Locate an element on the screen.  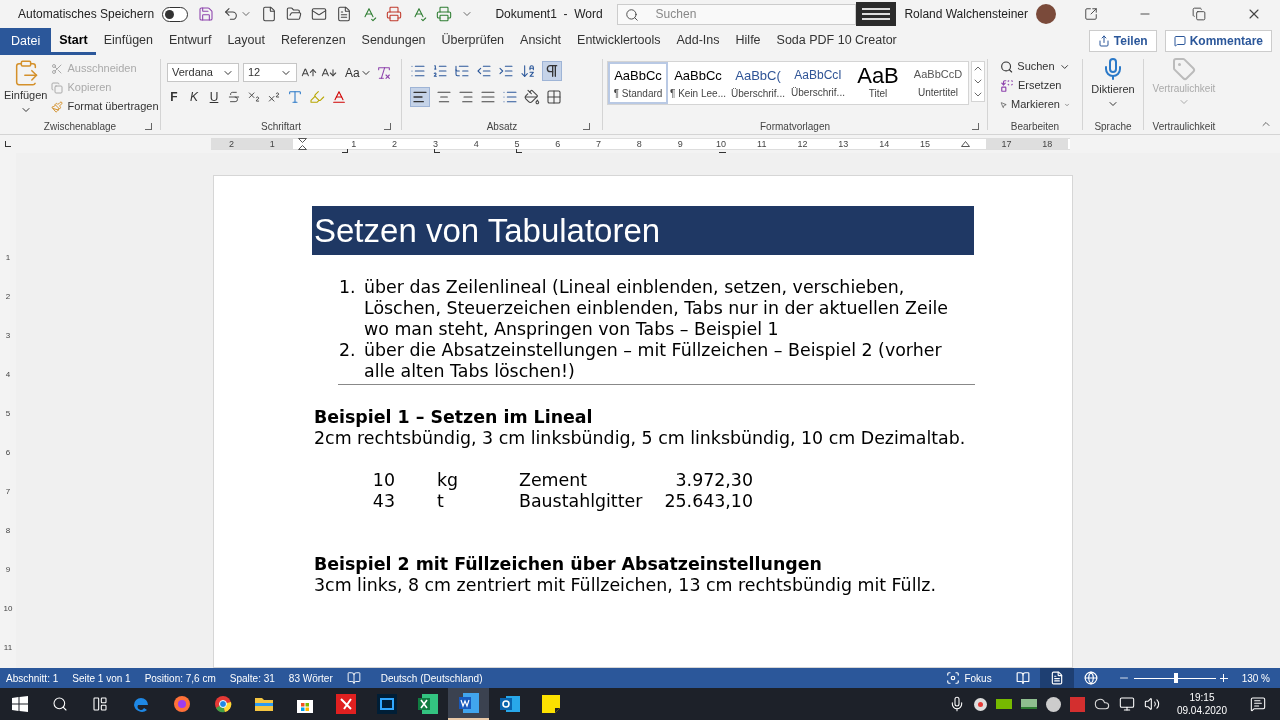
group-label: Sprache is located at coordinates (1113, 126).